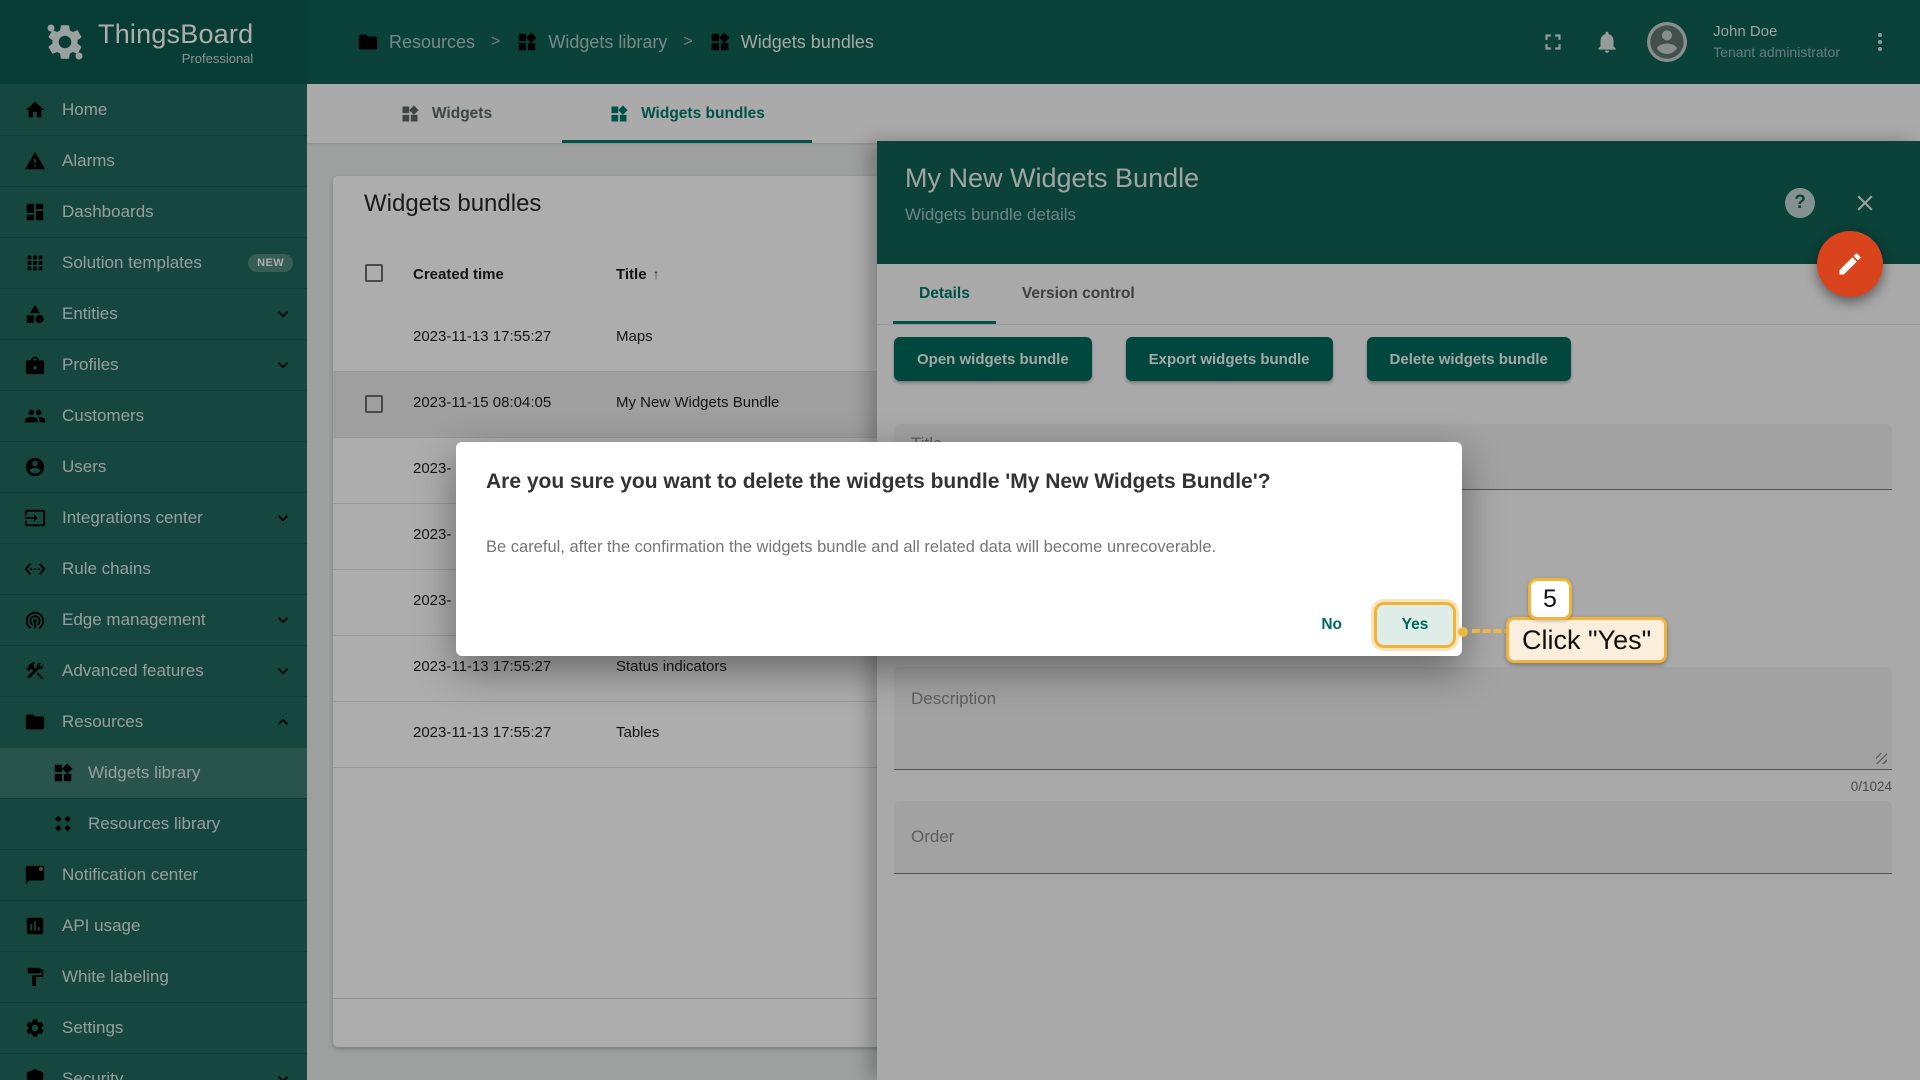 The image size is (1920, 1080). What do you see at coordinates (1550, 599) in the screenshot?
I see `annotation-step-badge: 5` at bounding box center [1550, 599].